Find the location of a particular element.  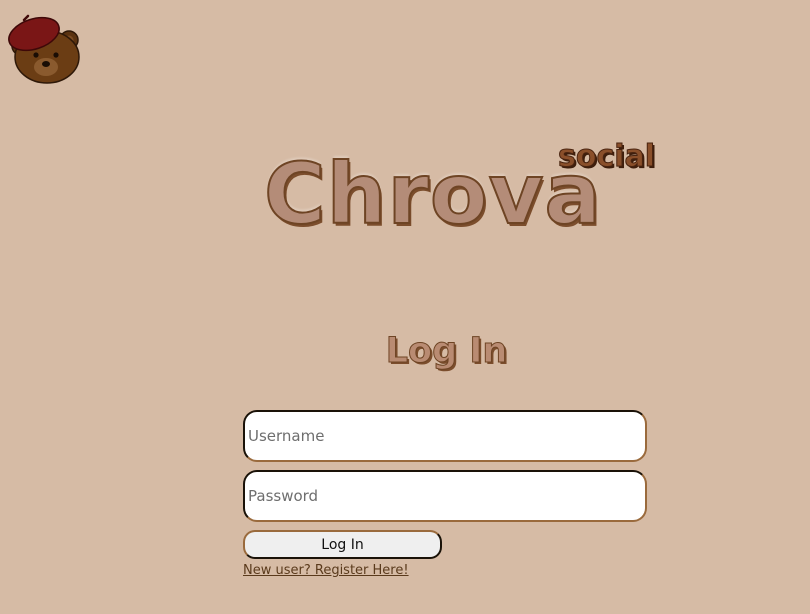

register-link: New user? Register Here! is located at coordinates (326, 571).